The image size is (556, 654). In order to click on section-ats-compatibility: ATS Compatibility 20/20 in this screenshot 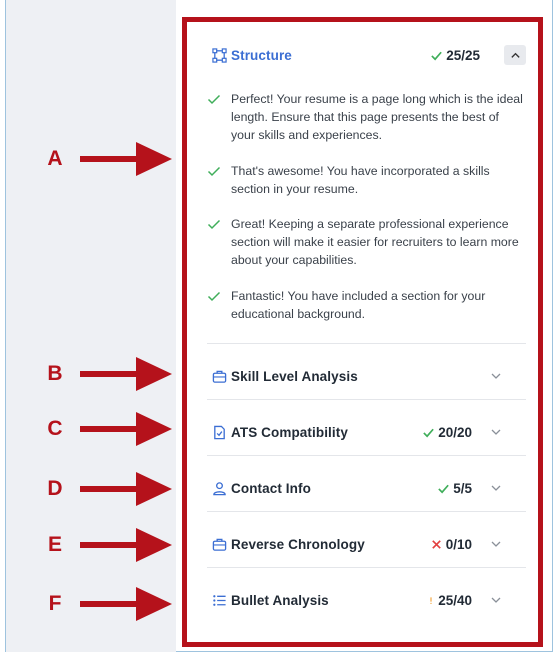, I will do `click(365, 432)`.